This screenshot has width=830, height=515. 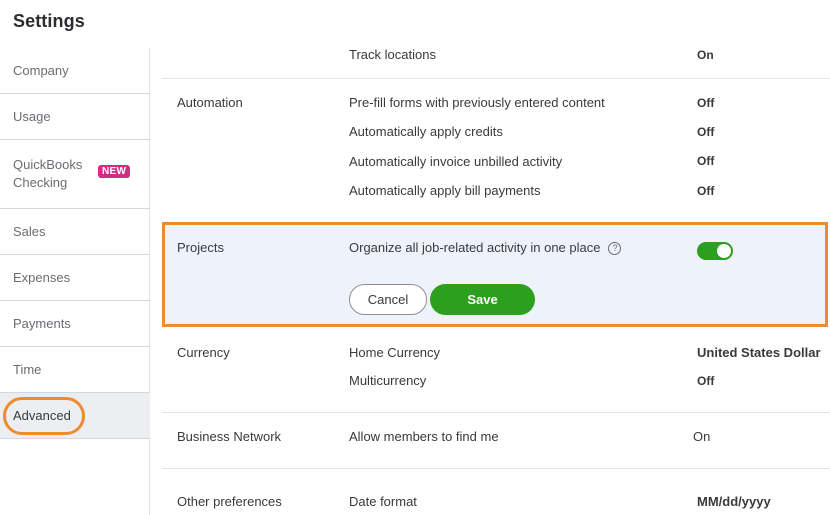 I want to click on business-network-section-title: Business Network, so click(x=229, y=436).